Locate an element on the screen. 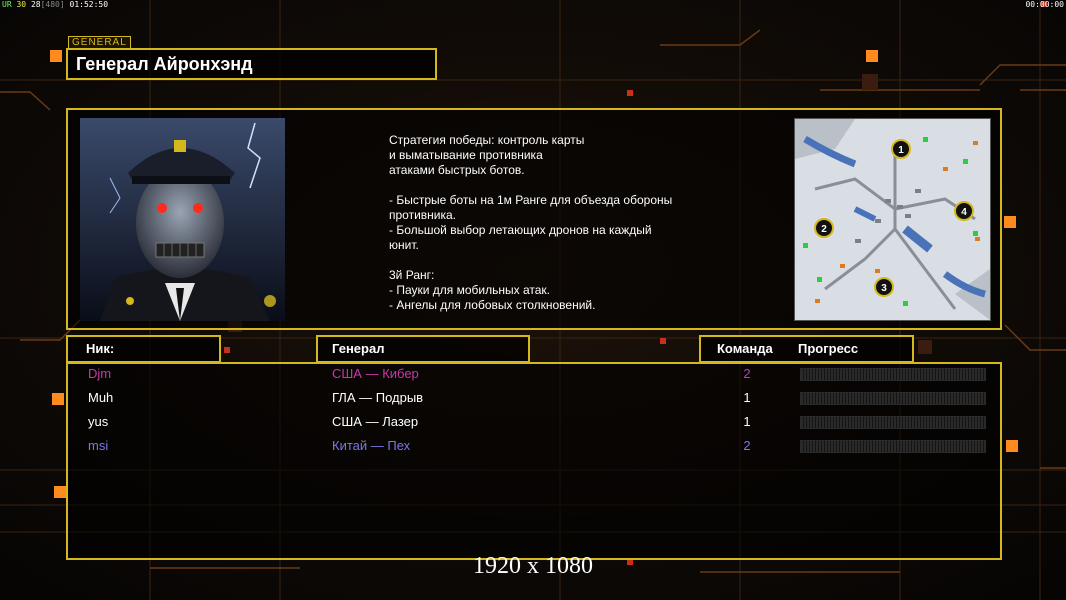  hud-value-c: [480] is located at coordinates (52, 4).